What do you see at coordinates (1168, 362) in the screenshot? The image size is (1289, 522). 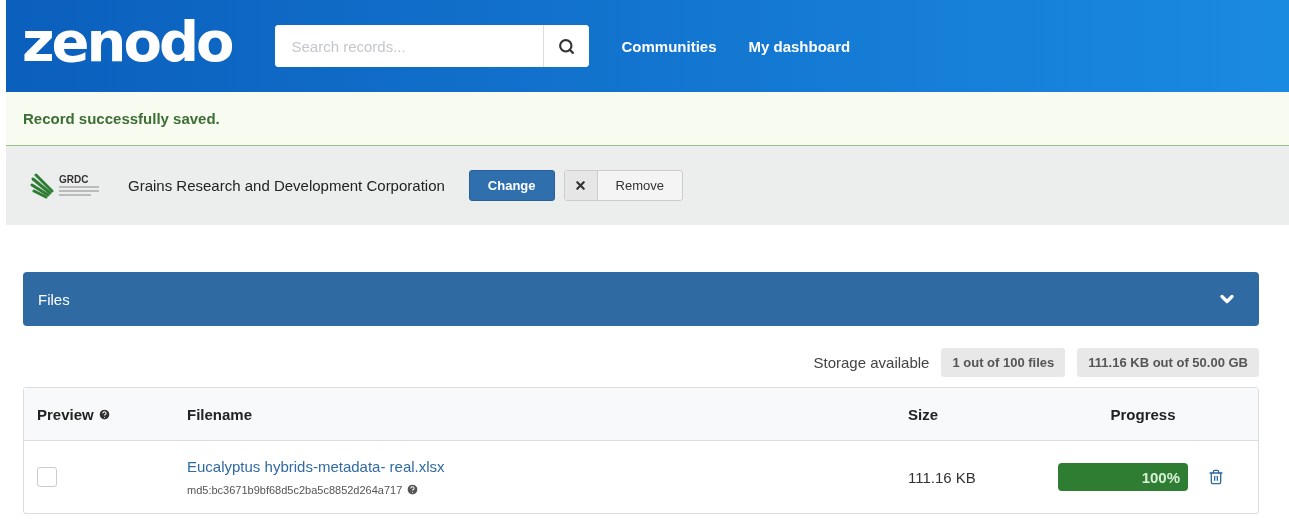 I see `storage-badge: 111.16 KB out of 50.00 GB` at bounding box center [1168, 362].